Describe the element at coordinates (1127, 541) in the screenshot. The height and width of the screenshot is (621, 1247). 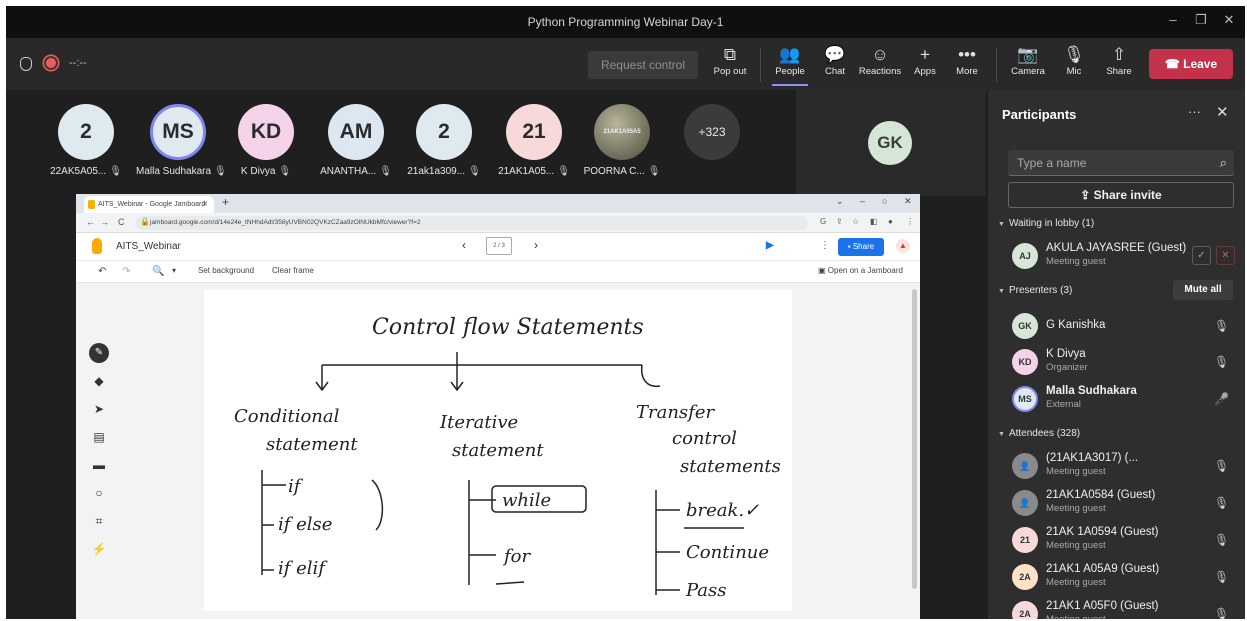
I see `attendee-row: 21 21AK 1A0594 (Guest) Meeting guest 🎙` at that location.